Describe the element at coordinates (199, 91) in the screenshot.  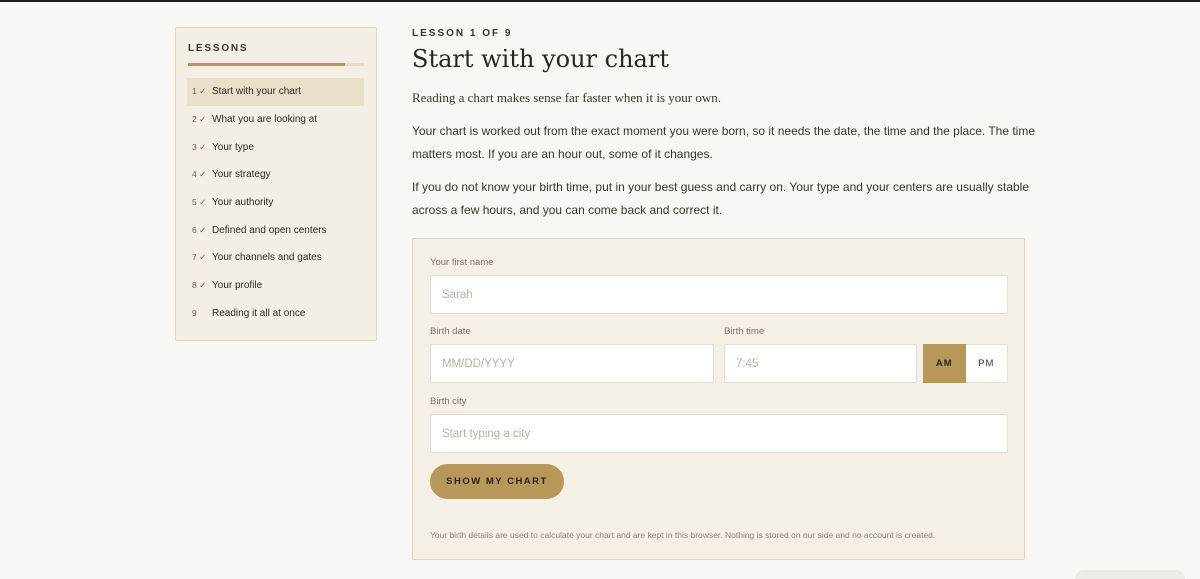
I see `lesson-number: 1 ✓` at that location.